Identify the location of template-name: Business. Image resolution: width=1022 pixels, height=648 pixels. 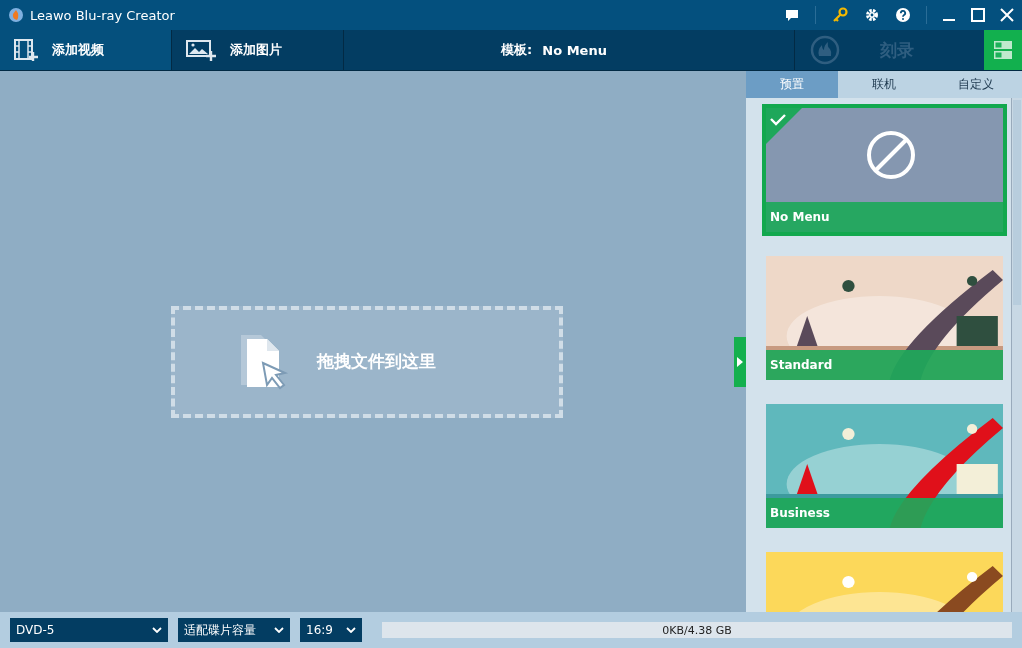
(884, 513).